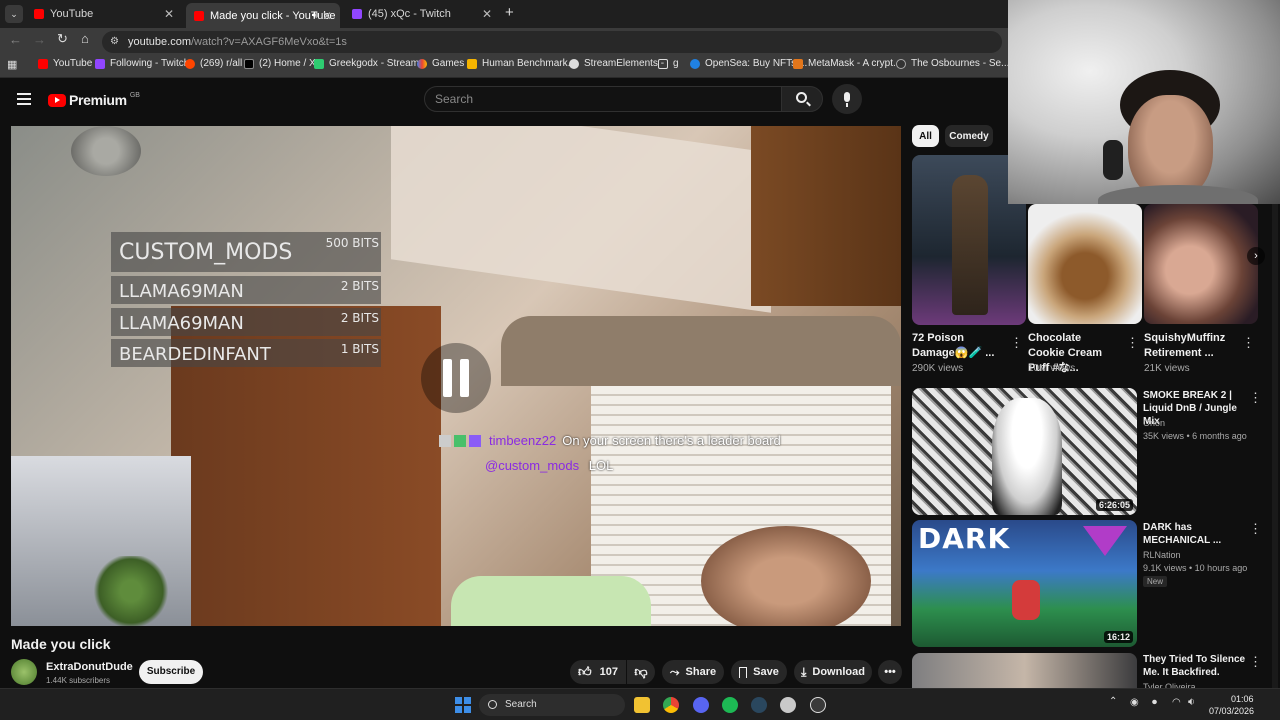 The width and height of the screenshot is (1280, 720). I want to click on bookmark-reddit: (269) r/all, so click(213, 63).